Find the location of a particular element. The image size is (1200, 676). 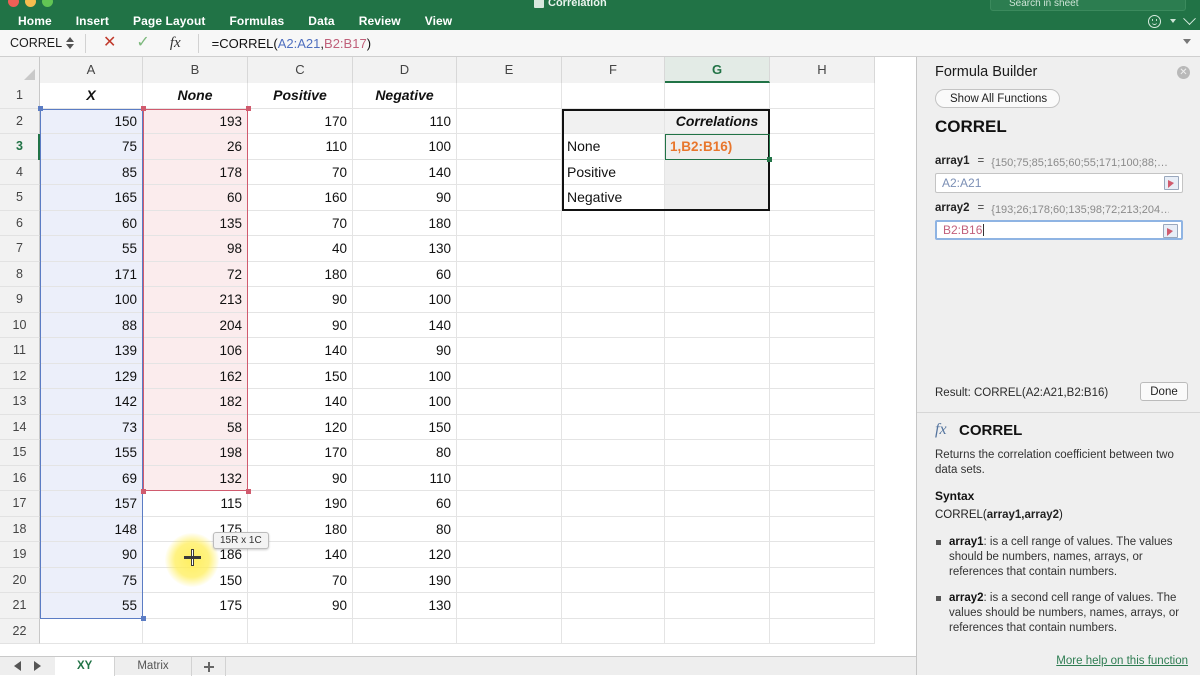

maximize-window-icon is located at coordinates (47, 3).